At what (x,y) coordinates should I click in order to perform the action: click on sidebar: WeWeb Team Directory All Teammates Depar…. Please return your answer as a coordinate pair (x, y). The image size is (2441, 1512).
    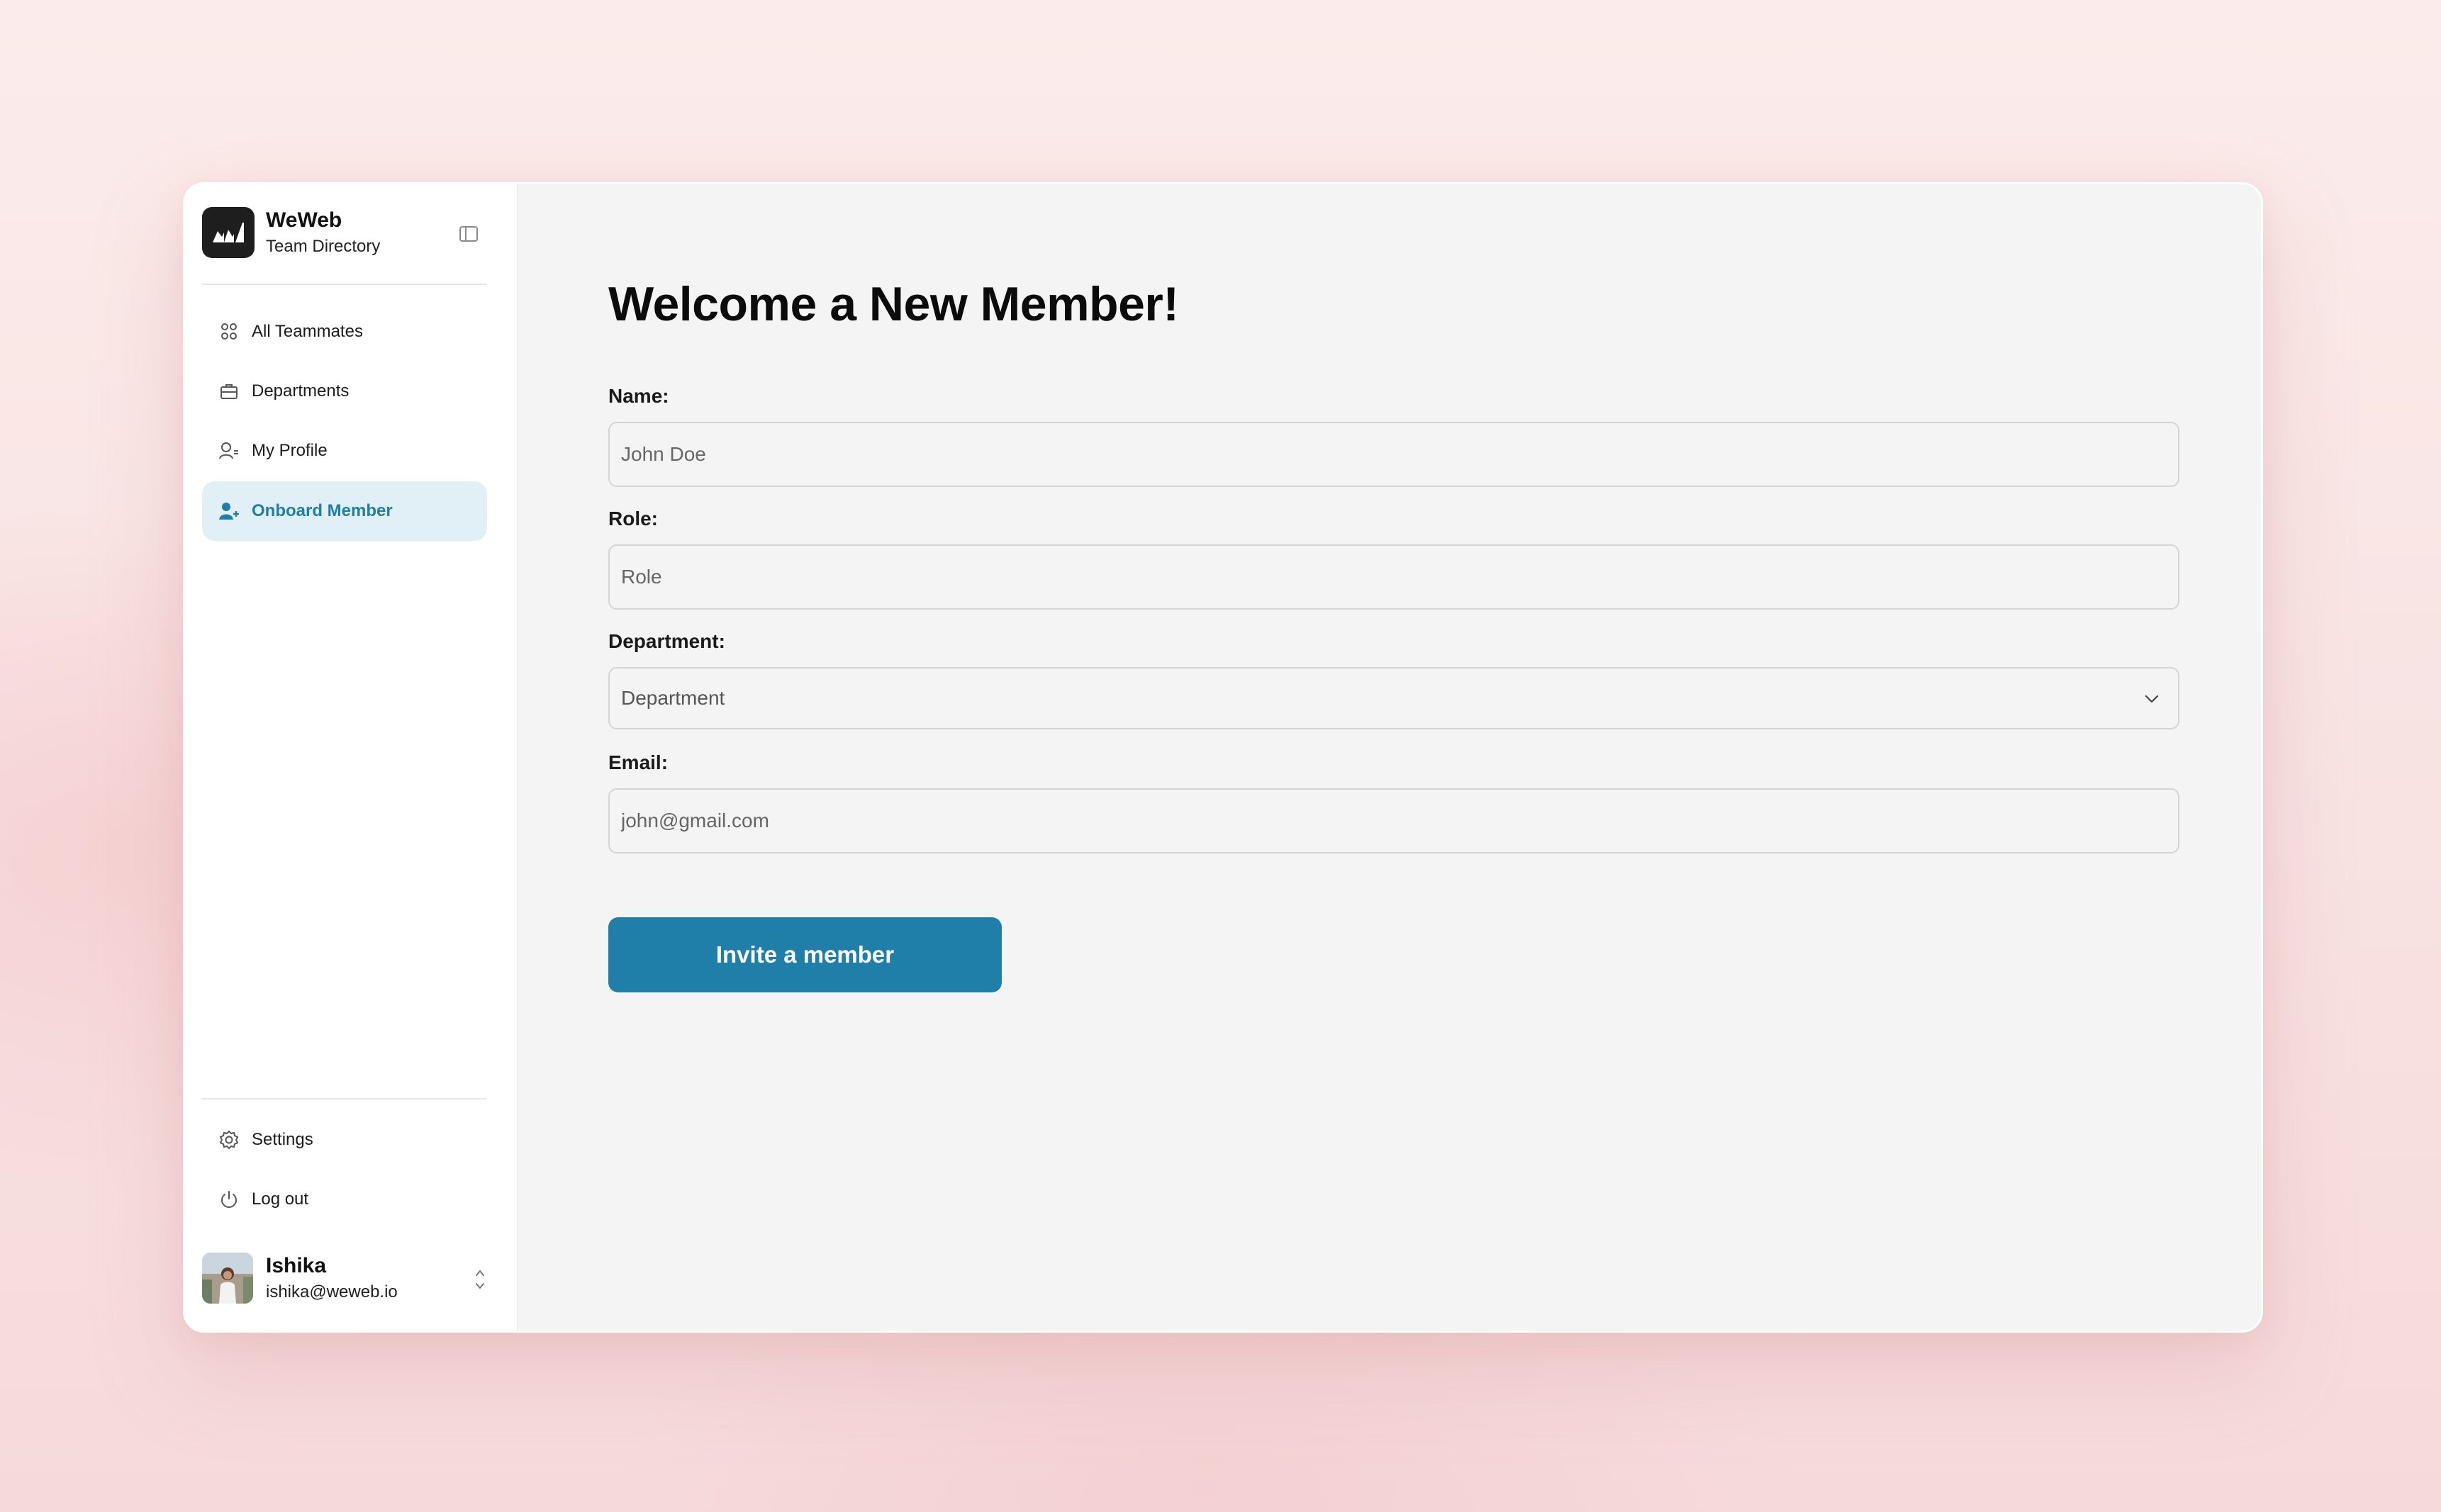
    Looking at the image, I should click on (351, 758).